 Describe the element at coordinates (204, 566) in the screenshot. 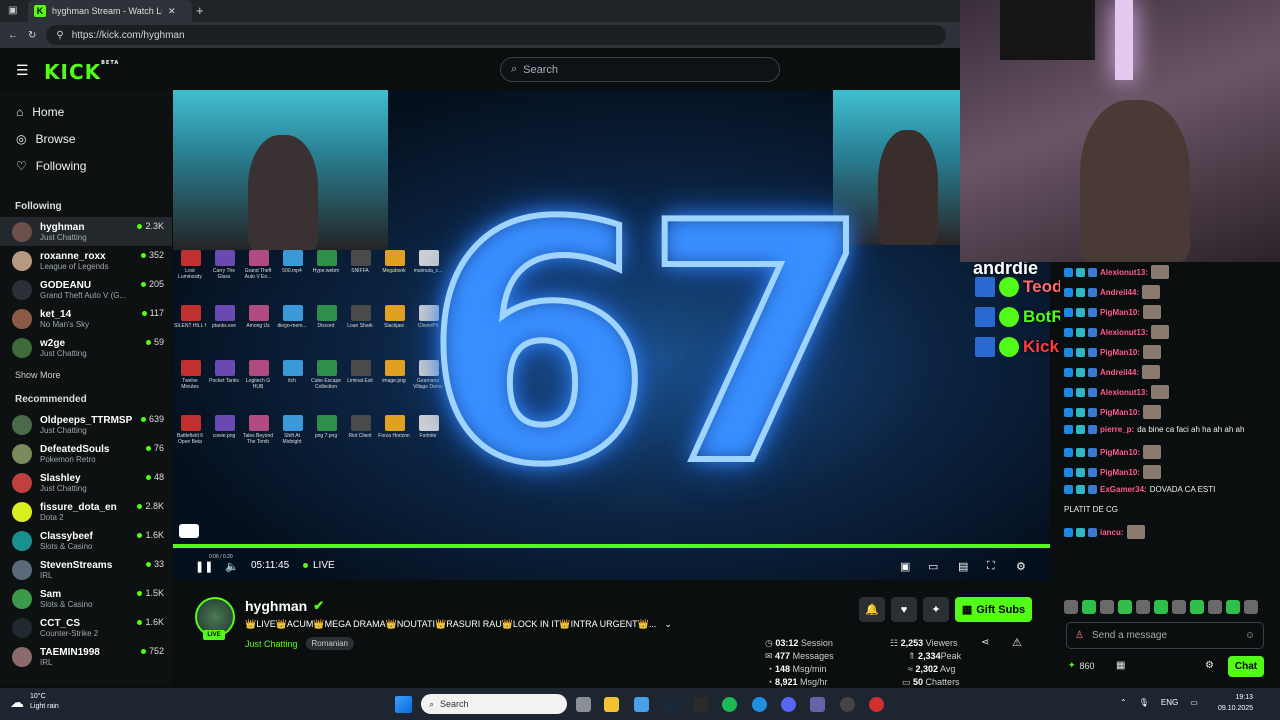

I see `pause-icon: ❚❚` at that location.